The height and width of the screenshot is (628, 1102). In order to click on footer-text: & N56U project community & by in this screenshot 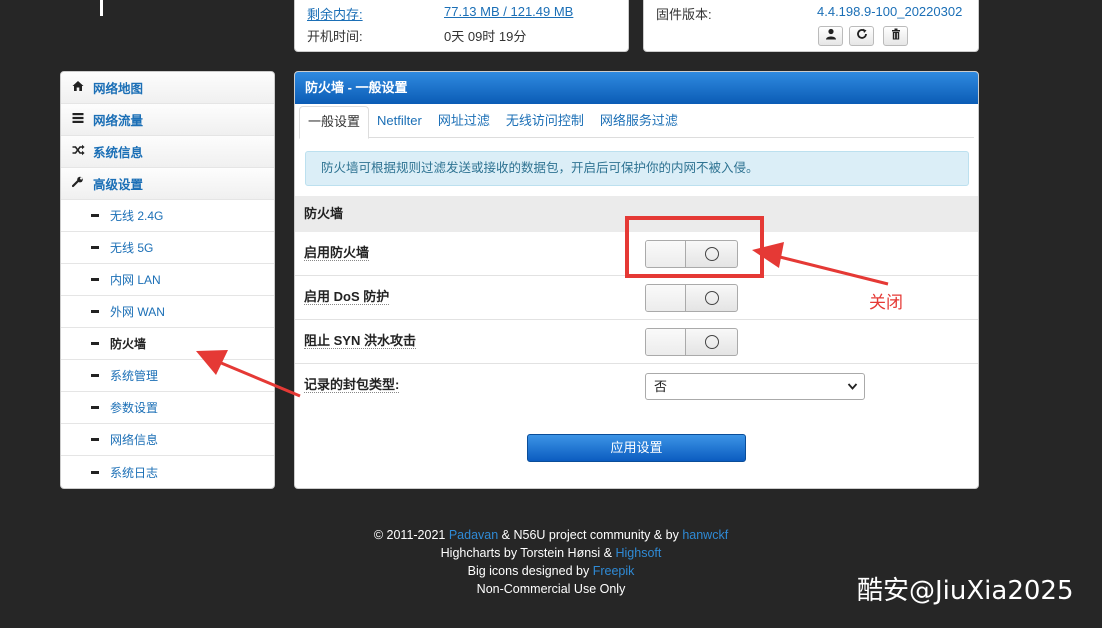, I will do `click(590, 535)`.